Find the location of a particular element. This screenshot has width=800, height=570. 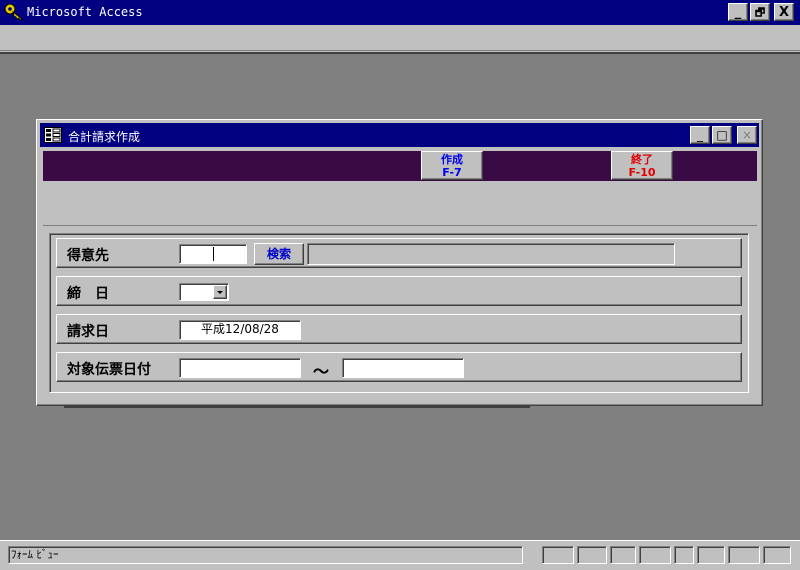

slip-date-range-label: 対象伝票日付 is located at coordinates (109, 370).